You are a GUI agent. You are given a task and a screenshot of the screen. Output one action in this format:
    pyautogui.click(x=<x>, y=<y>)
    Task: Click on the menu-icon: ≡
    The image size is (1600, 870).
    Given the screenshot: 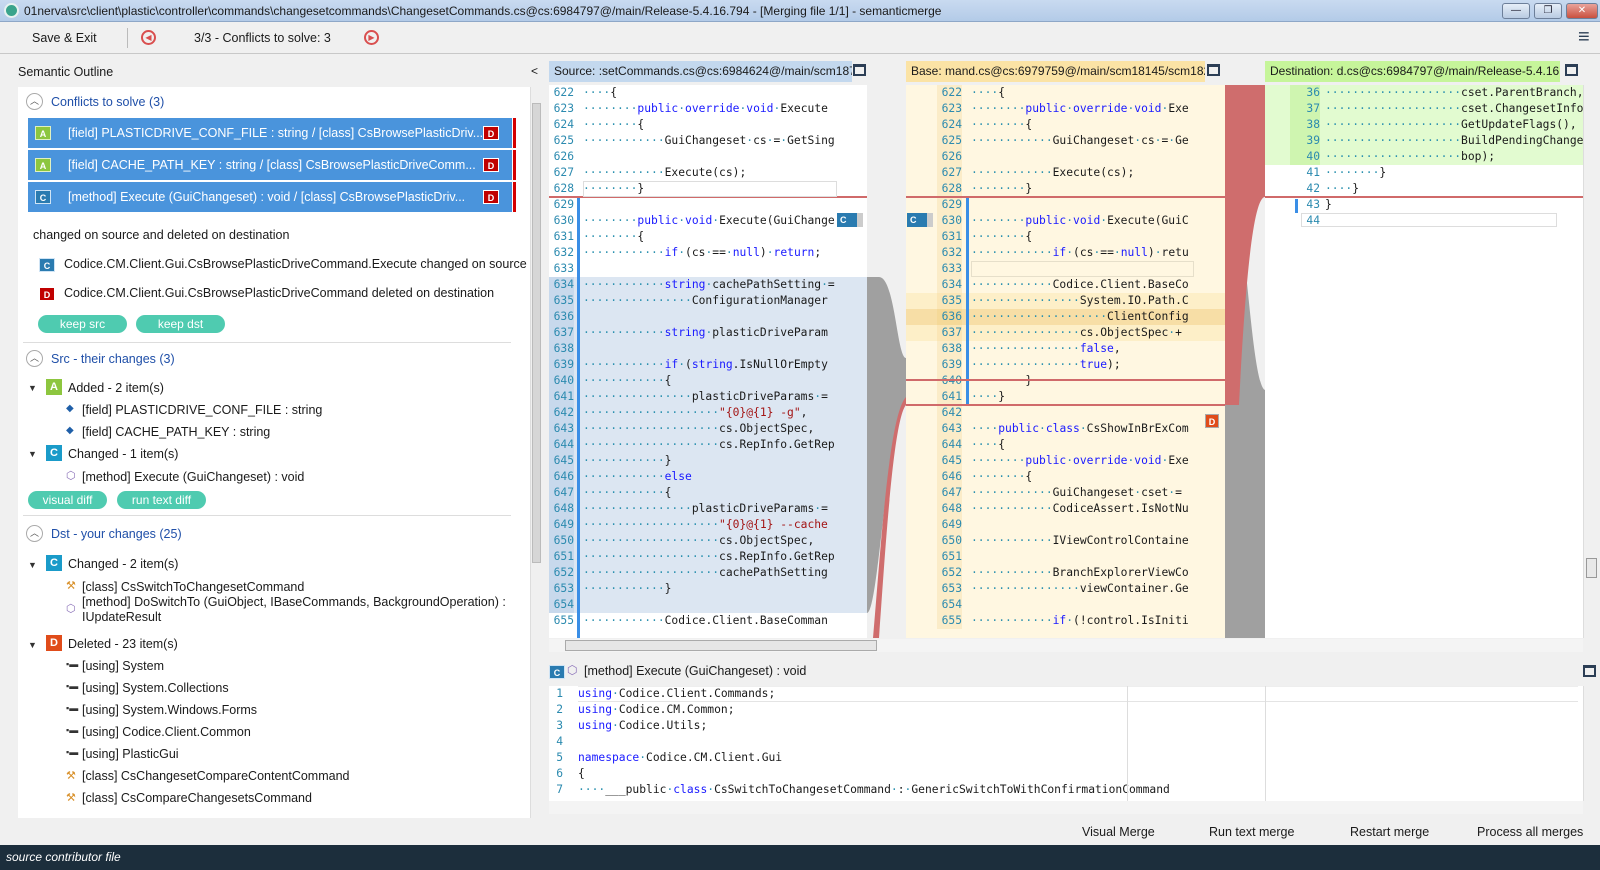 What is the action you would take?
    pyautogui.click(x=1584, y=37)
    